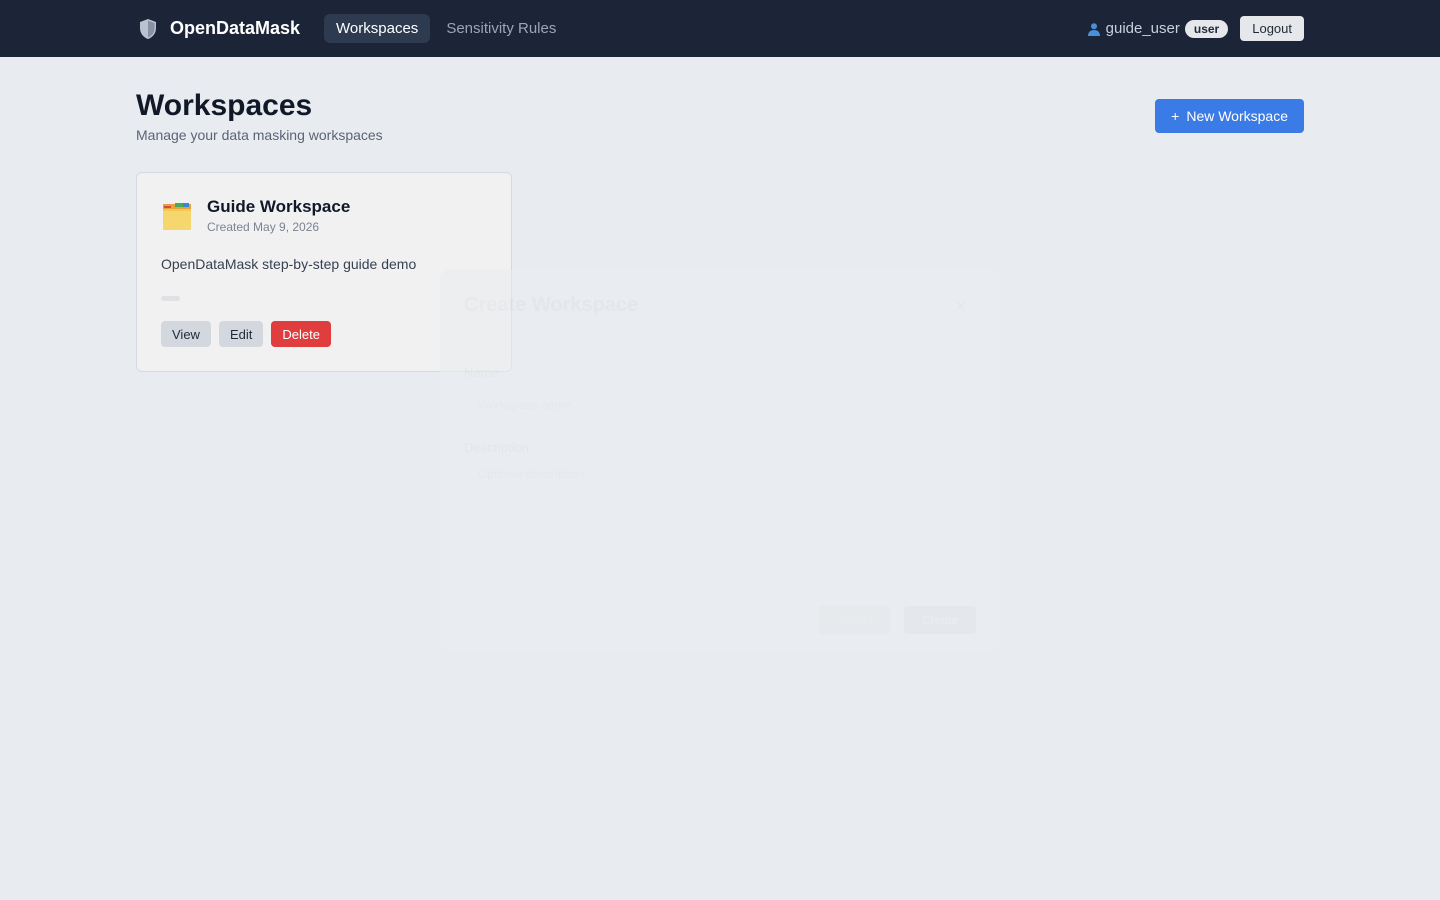 The image size is (1440, 900). I want to click on shield-icon, so click(148, 28).